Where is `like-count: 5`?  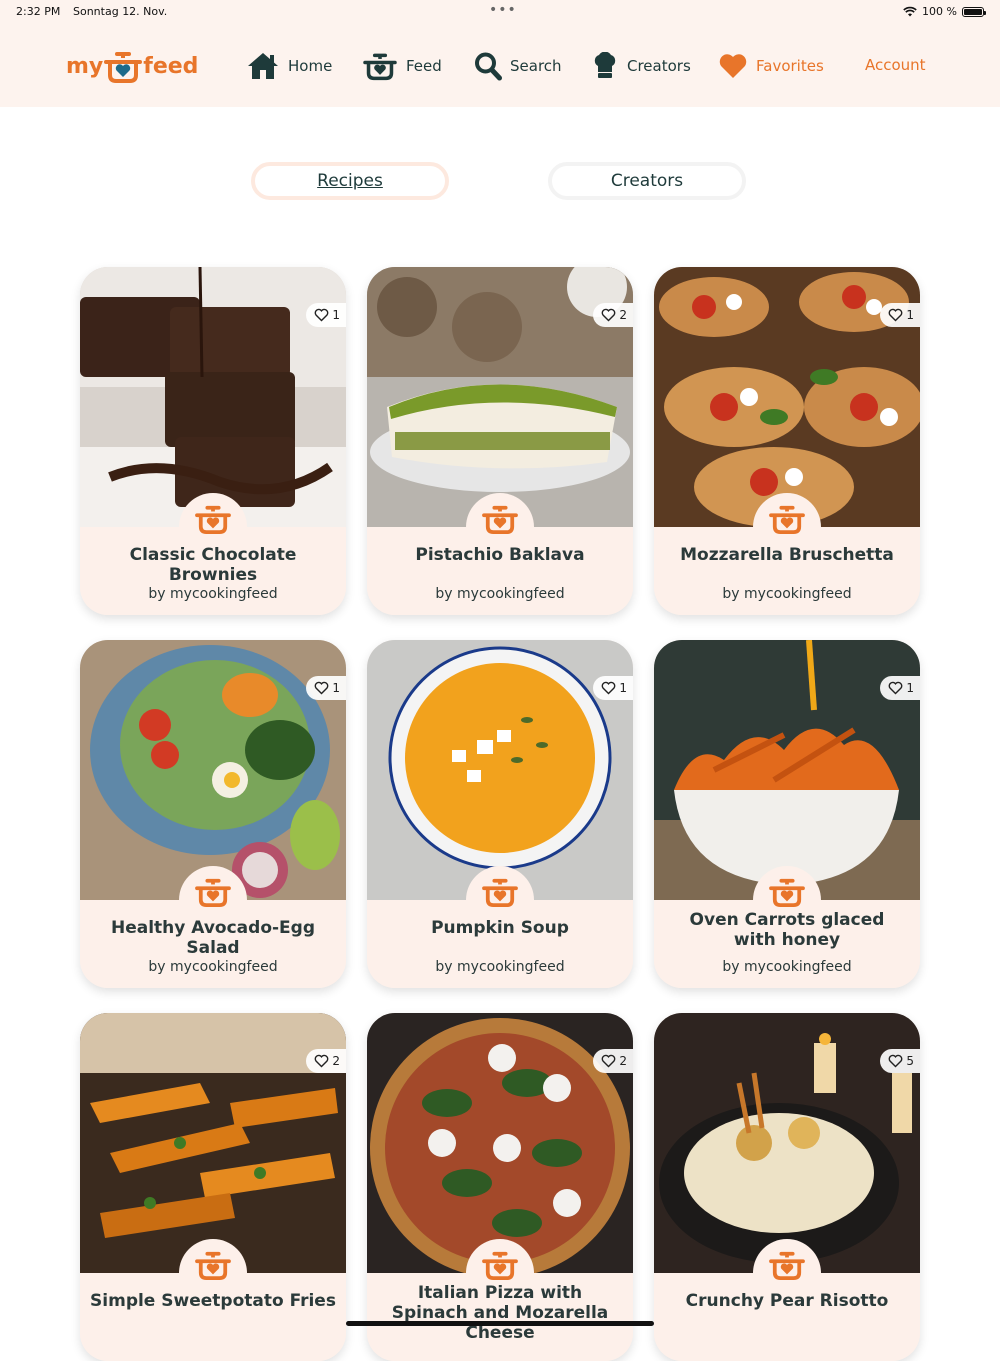
like-count: 5 is located at coordinates (910, 1061).